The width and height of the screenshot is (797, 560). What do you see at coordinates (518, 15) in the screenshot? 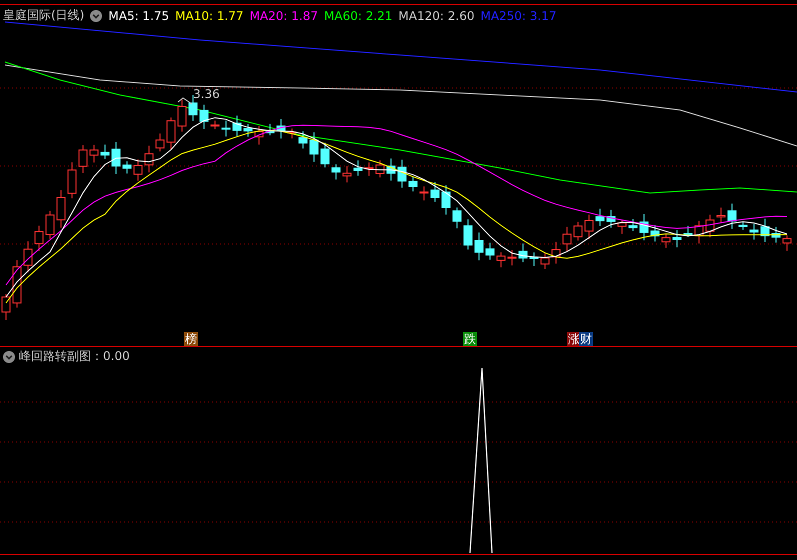
I see `ma-legend-item: MA250: 3.17` at bounding box center [518, 15].